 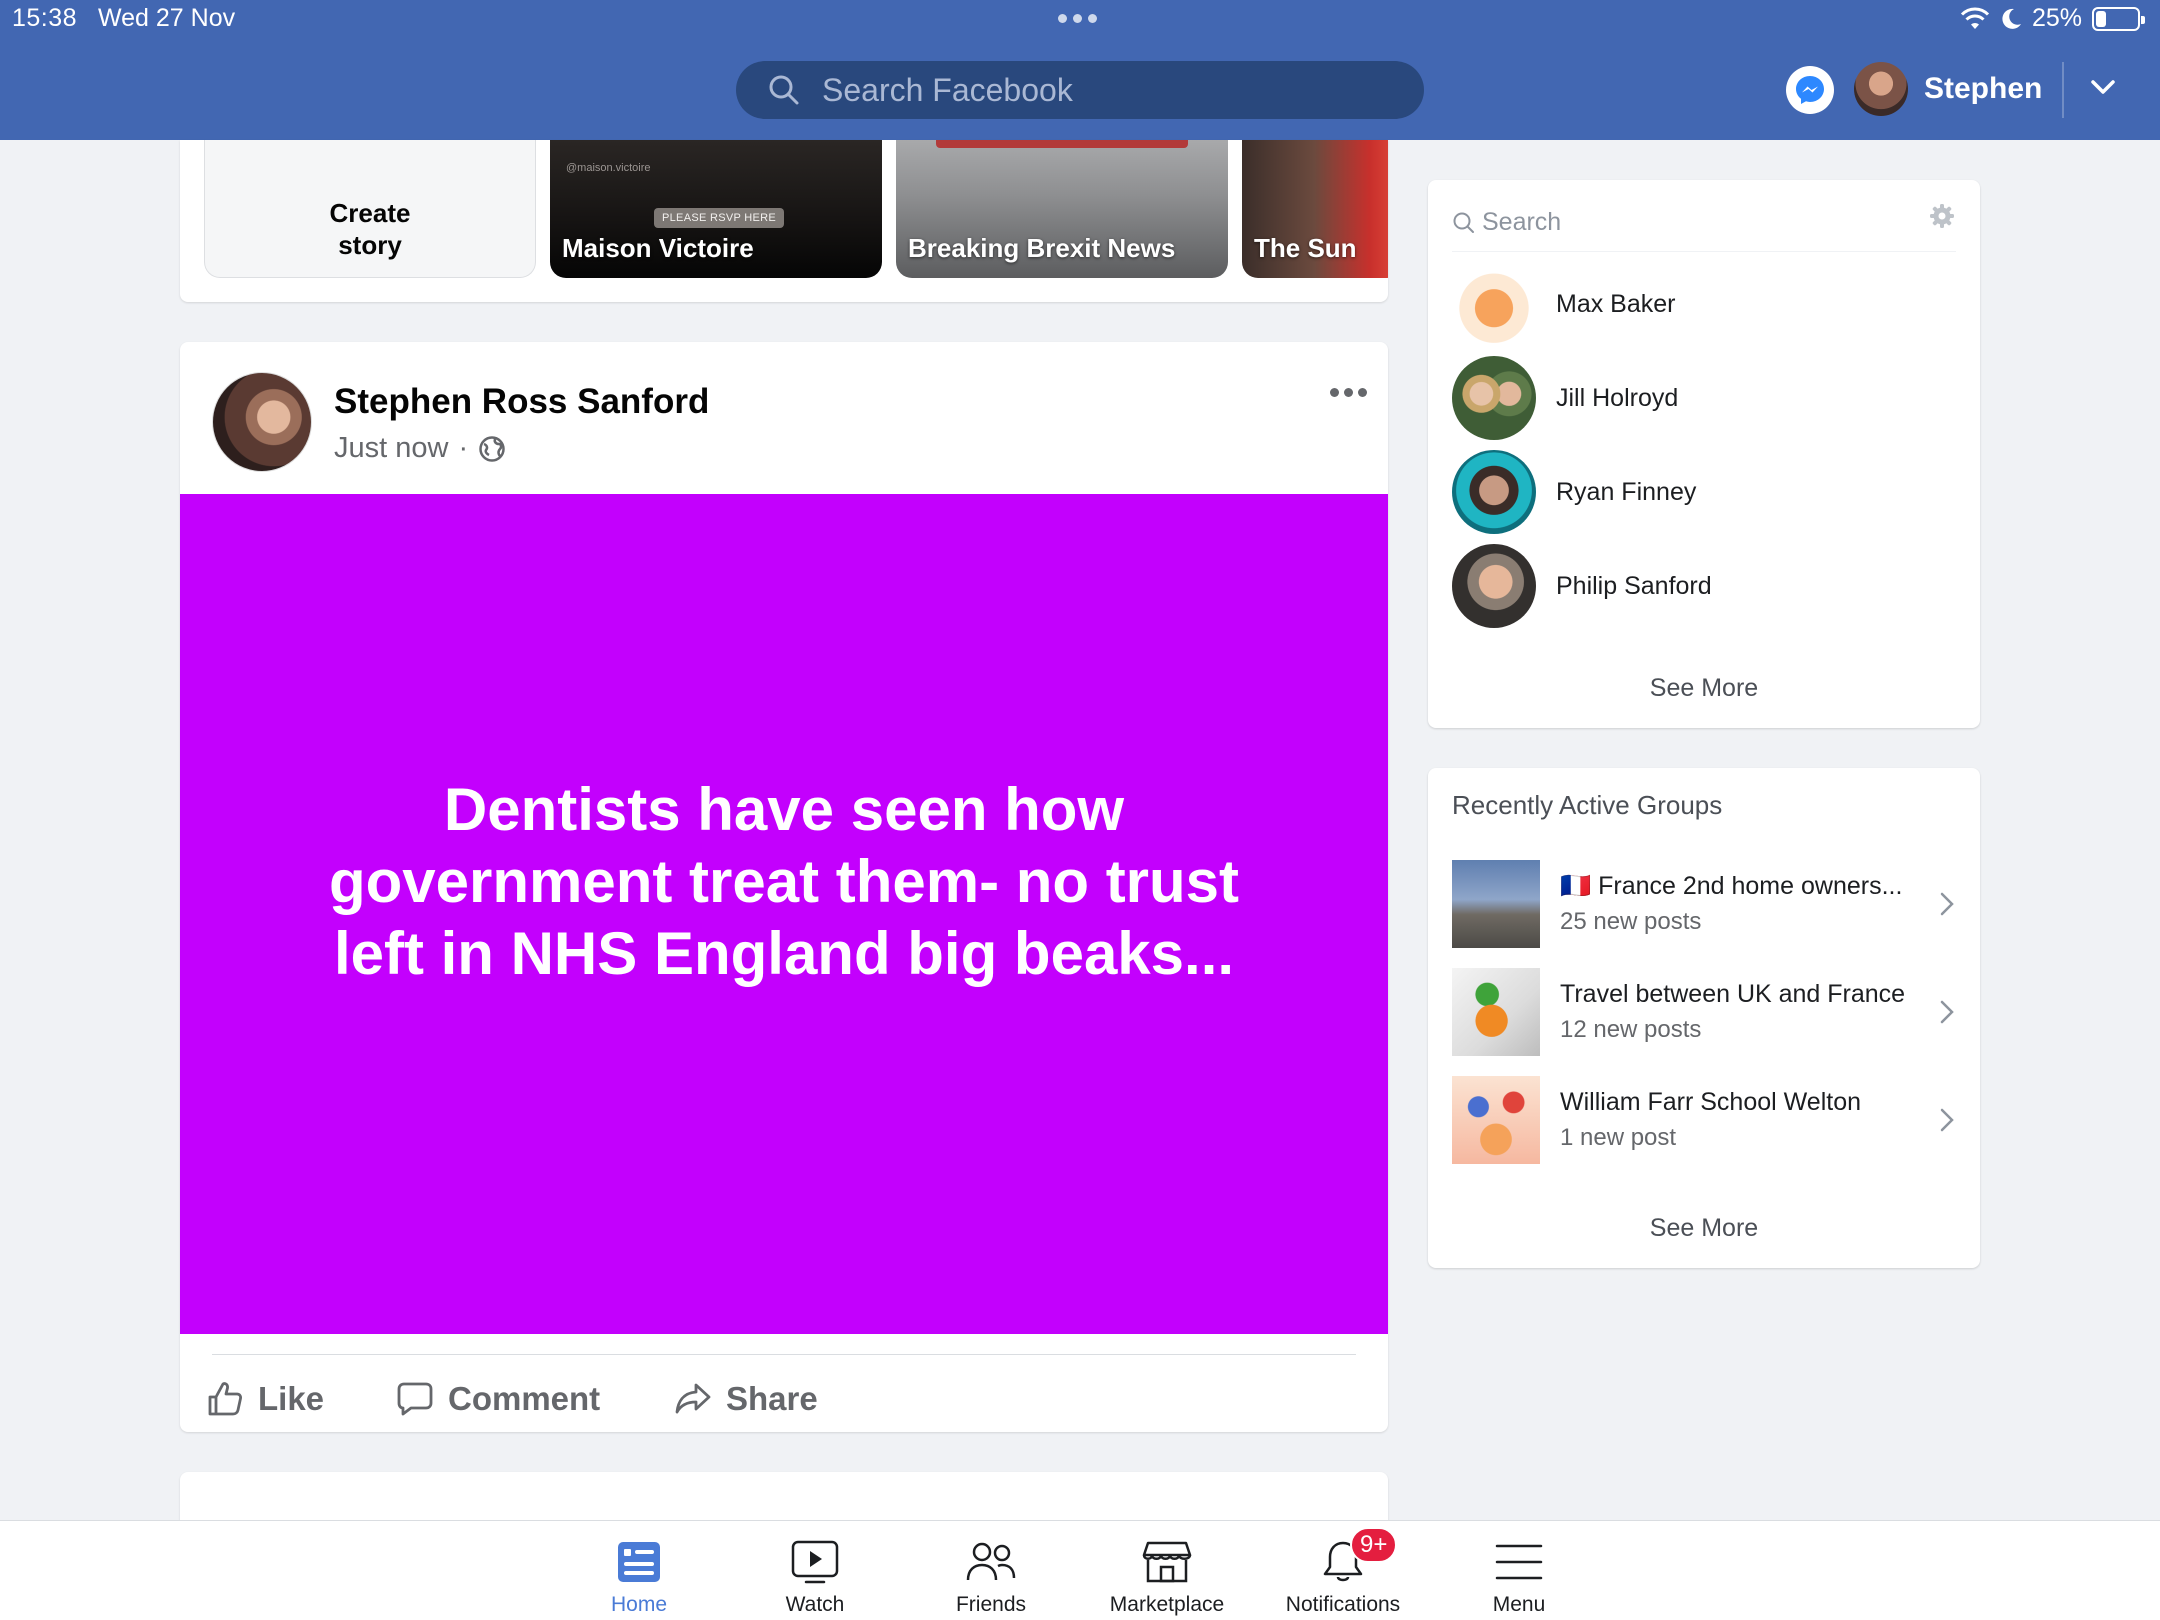 I want to click on moon-icon, so click(x=2011, y=18).